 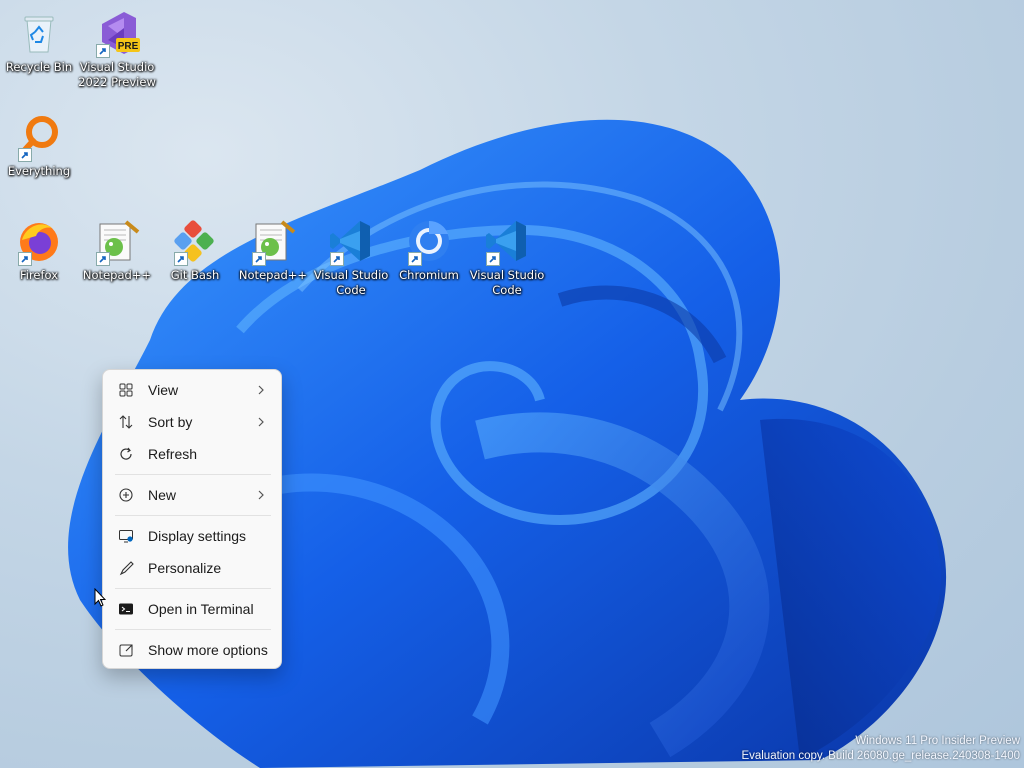 I want to click on visual-studio-preview-icon: PRE, so click(x=117, y=34).